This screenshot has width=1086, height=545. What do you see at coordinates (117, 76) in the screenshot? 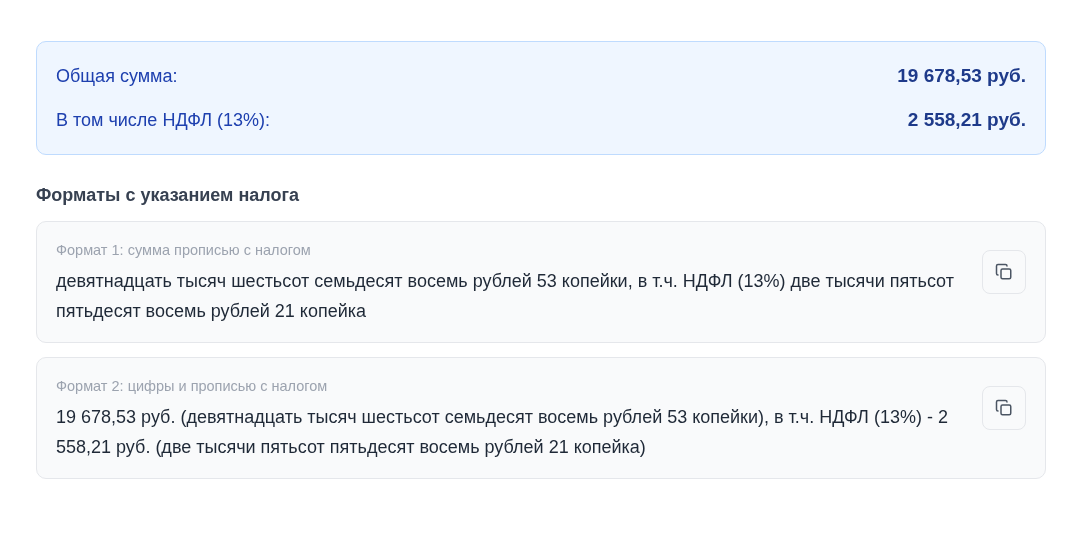
I see `summary-label: Общая сумма:` at bounding box center [117, 76].